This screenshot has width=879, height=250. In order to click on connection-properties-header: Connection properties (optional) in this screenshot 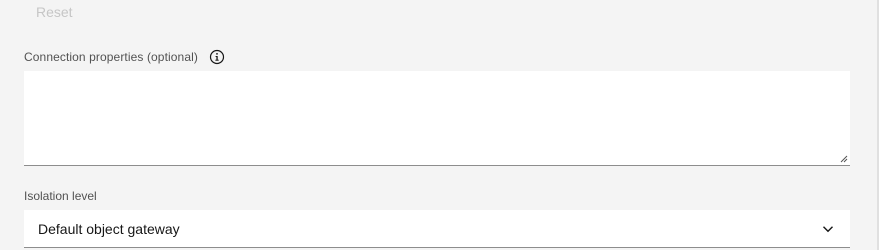, I will do `click(124, 57)`.